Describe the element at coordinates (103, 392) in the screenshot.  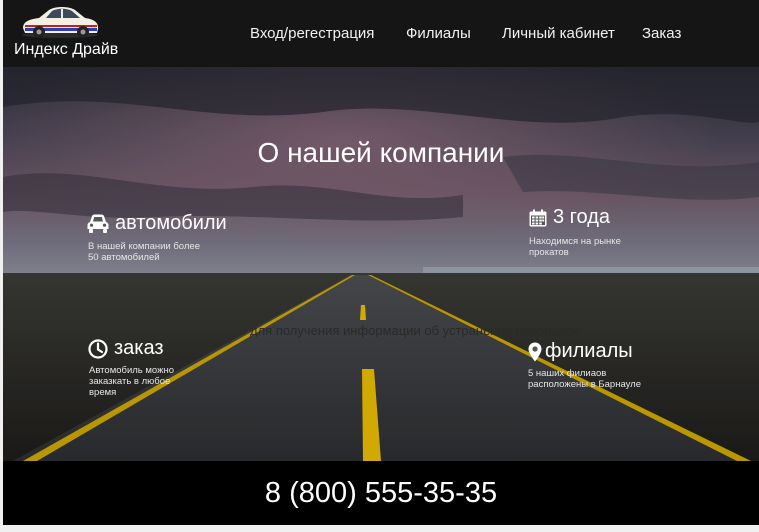
I see `feature-order-desc-line: время` at that location.